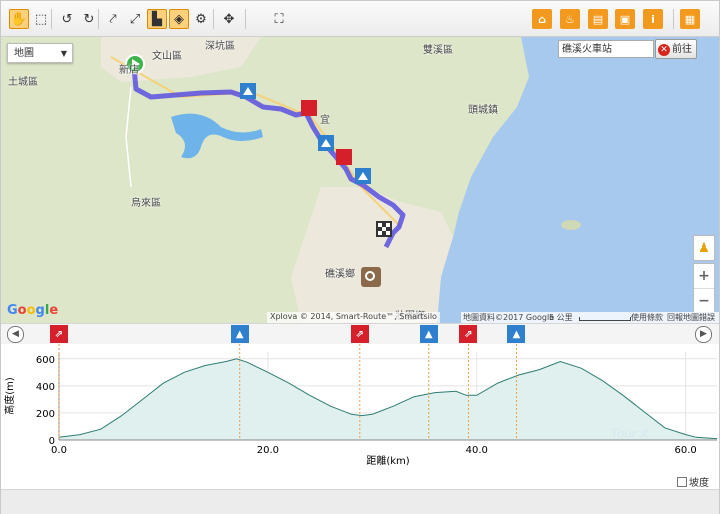 The image size is (720, 514). What do you see at coordinates (605, 319) in the screenshot?
I see `scale-bar` at bounding box center [605, 319].